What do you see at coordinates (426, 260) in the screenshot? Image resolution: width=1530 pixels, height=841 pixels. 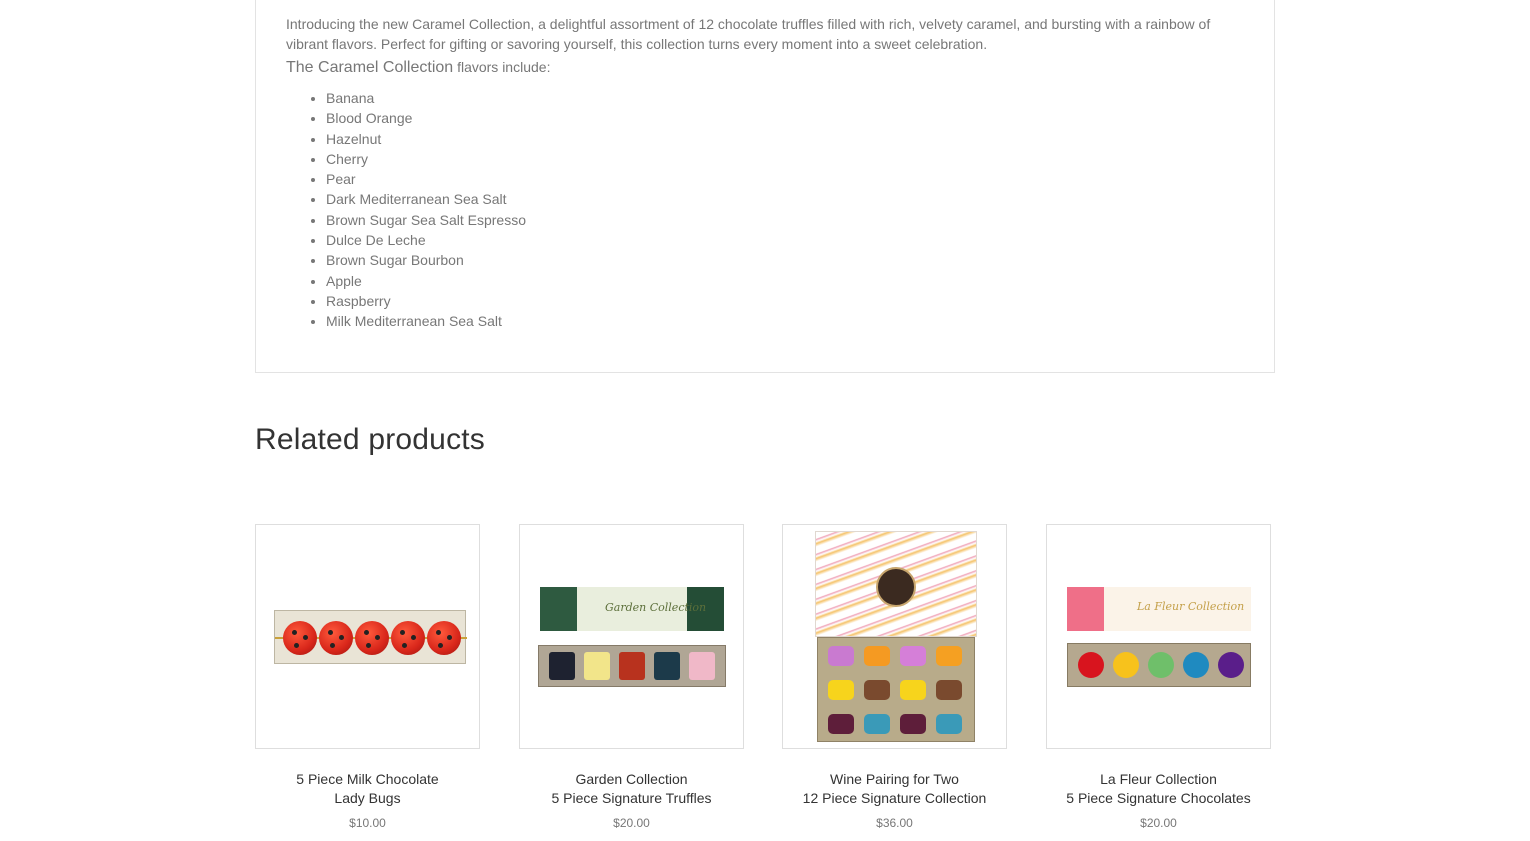 I see `flavor-item: Brown Sugar Bourbon` at bounding box center [426, 260].